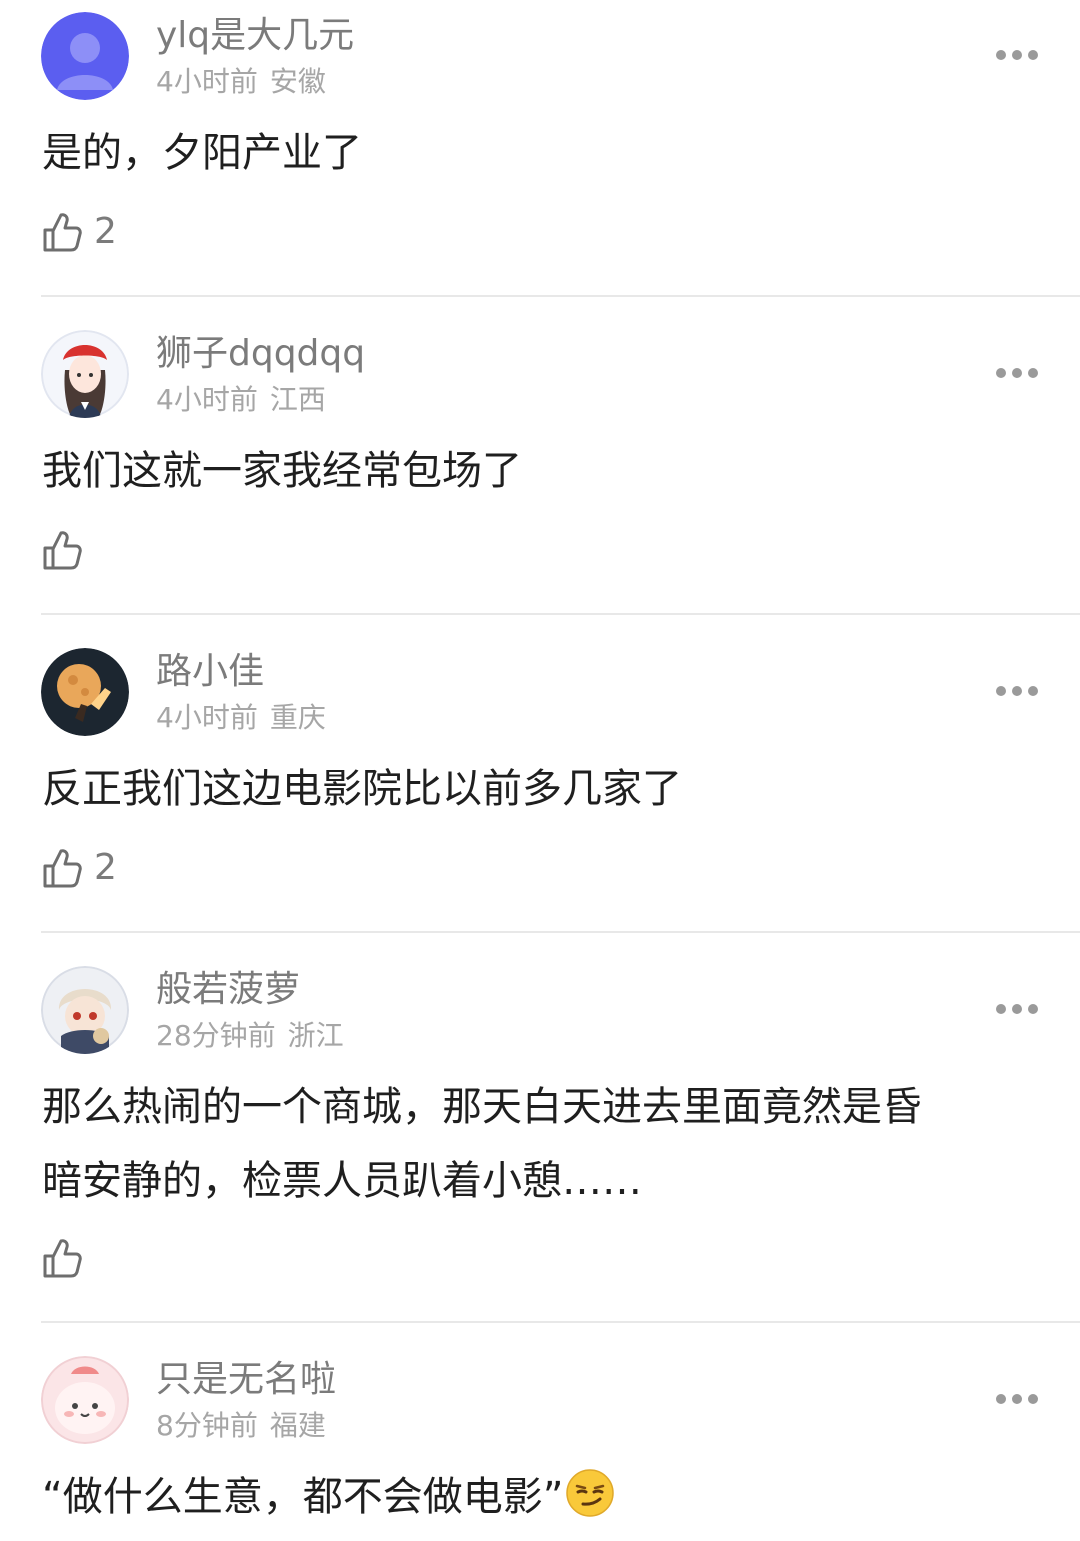 This screenshot has height=1541, width=1080. Describe the element at coordinates (303, 1497) in the screenshot. I see `comment-text-content: “做什么生意，都不会做电影”` at that location.